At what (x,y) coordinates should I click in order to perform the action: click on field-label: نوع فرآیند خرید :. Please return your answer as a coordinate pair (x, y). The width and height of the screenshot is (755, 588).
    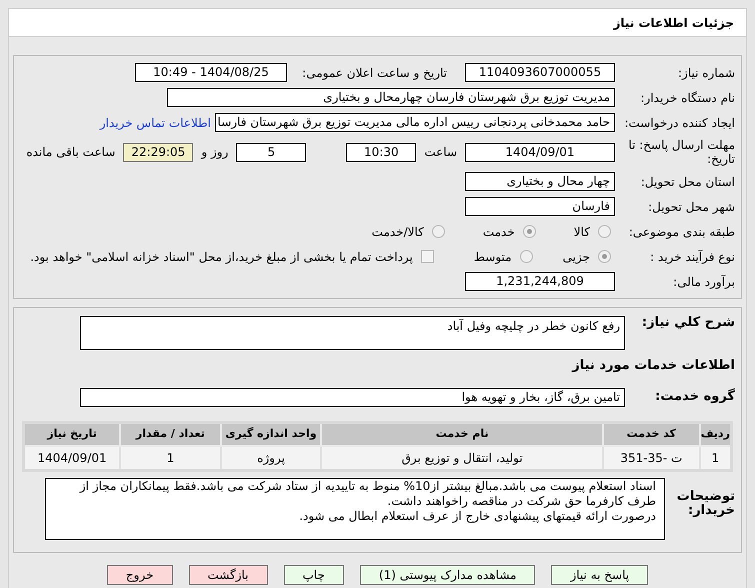
    Looking at the image, I should click on (692, 257).